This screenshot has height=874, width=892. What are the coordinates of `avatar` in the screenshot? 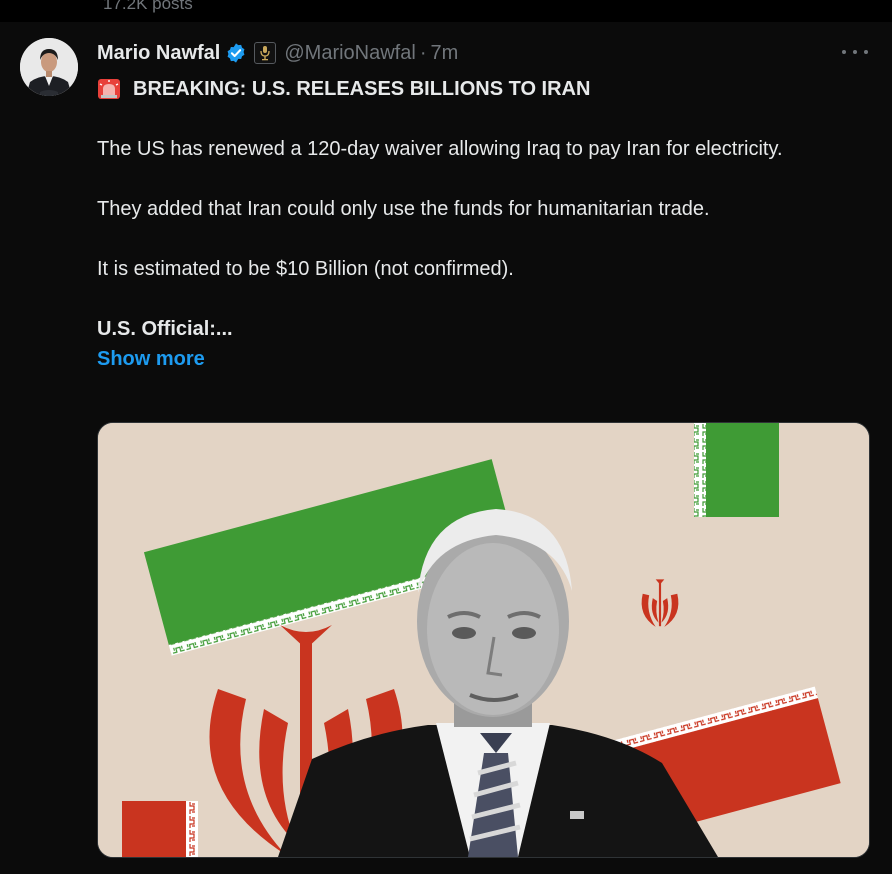 It's located at (49, 67).